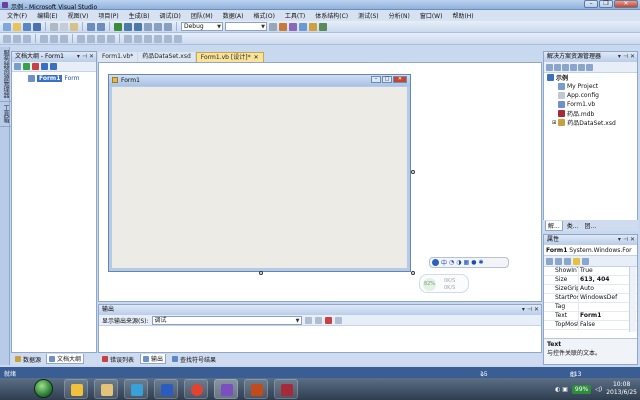  I want to click on start-button, so click(43, 388).